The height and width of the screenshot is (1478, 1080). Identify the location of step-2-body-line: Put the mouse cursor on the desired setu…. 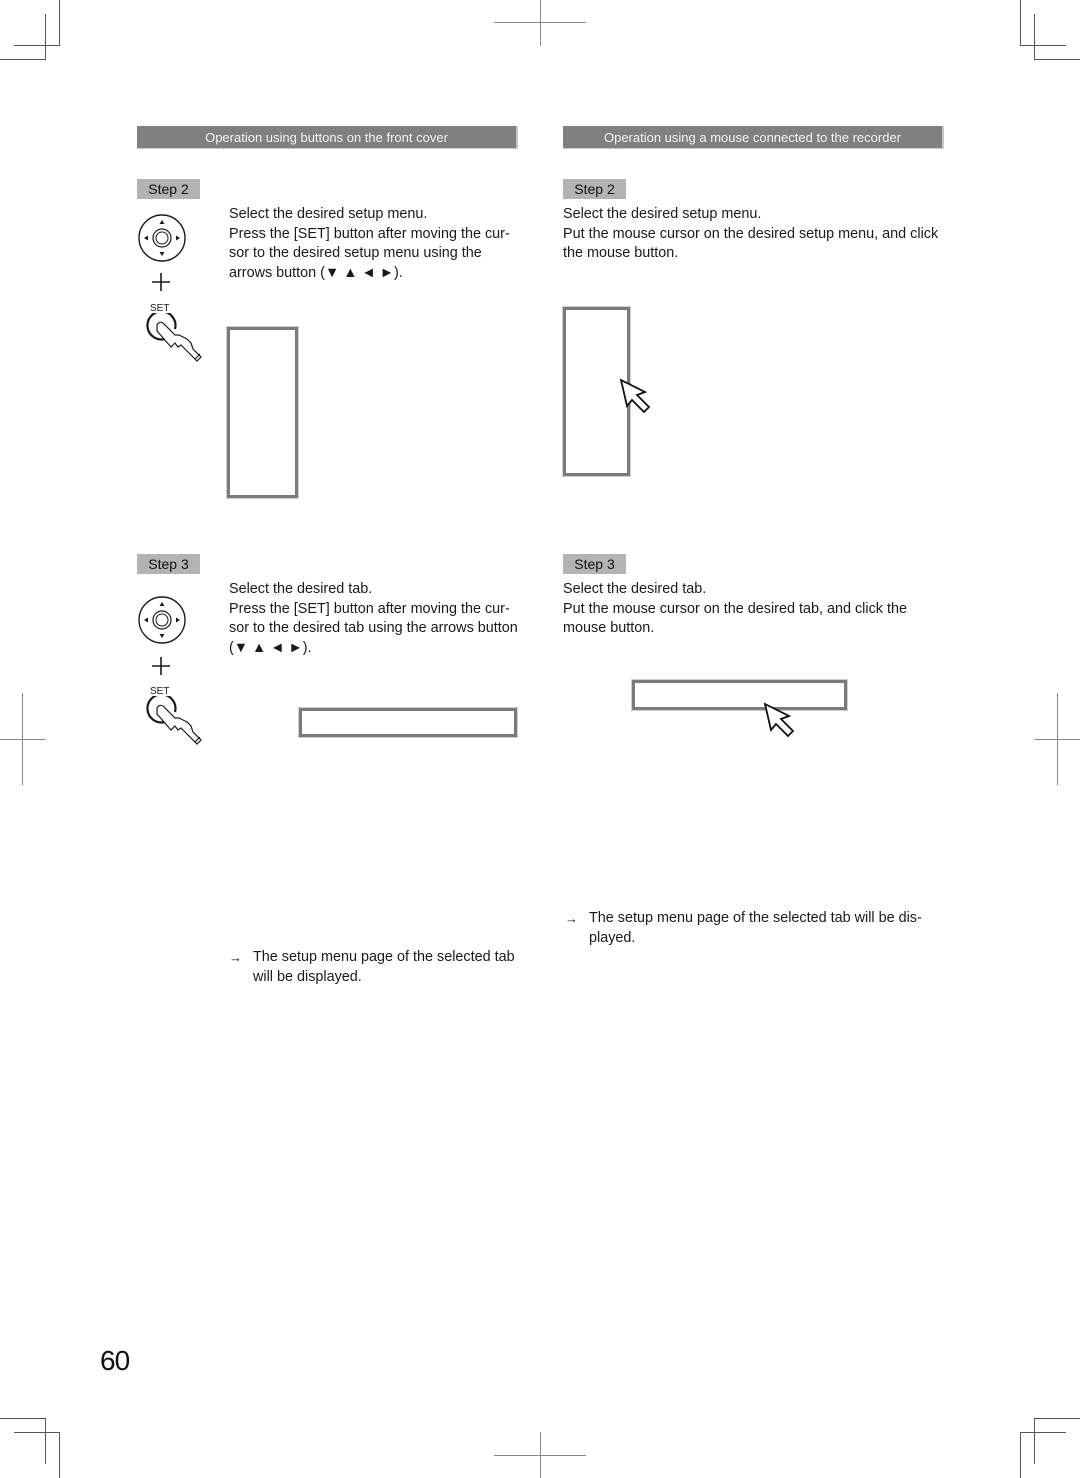
(751, 233).